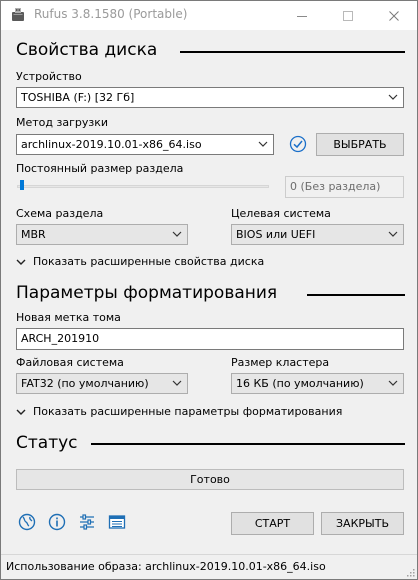 The height and width of the screenshot is (580, 418). I want to click on usb-drive-icon, so click(18, 14).